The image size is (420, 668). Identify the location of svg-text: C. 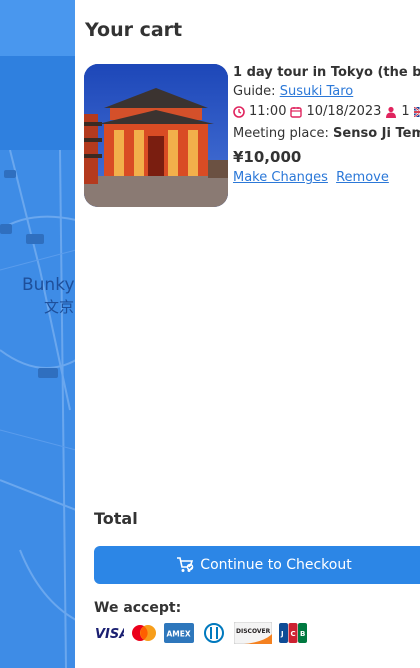
(293, 634).